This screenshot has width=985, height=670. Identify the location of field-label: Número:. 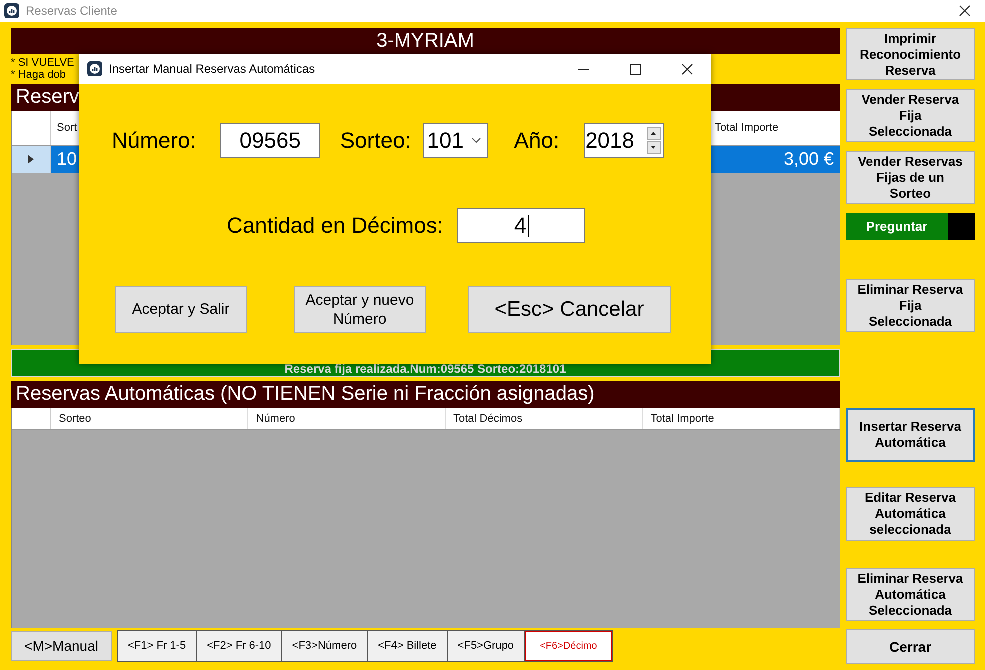
(154, 141).